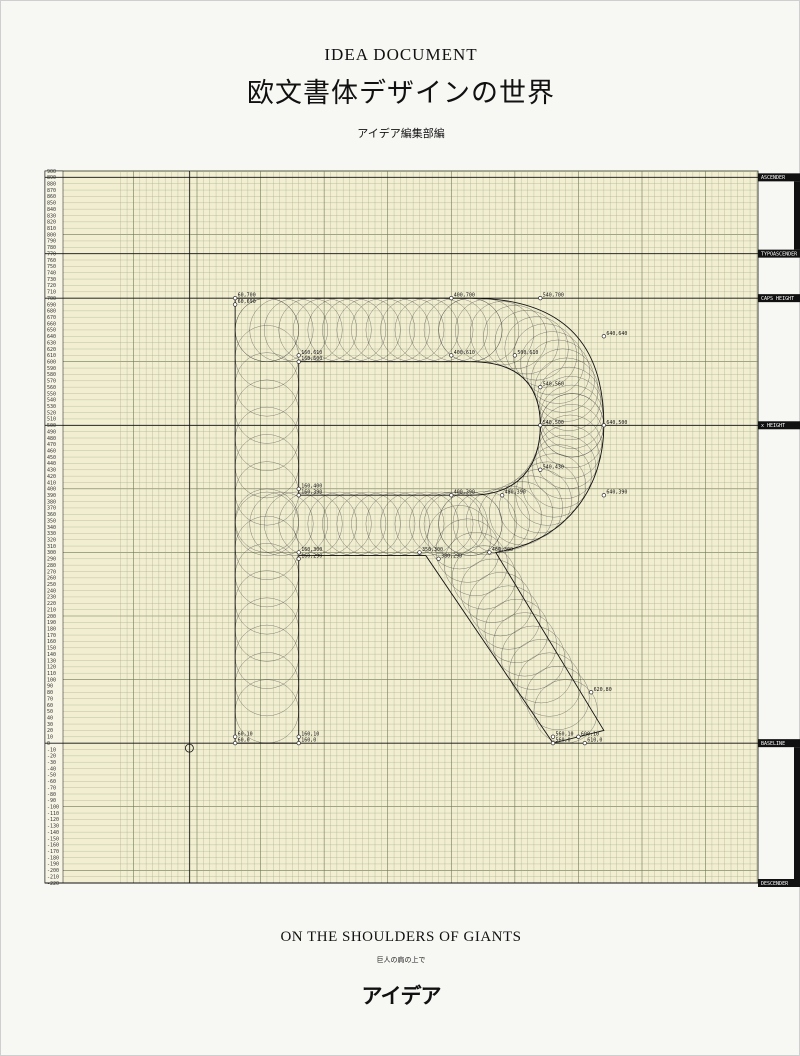  I want to click on y-tick-label: 320, so click(51, 541).